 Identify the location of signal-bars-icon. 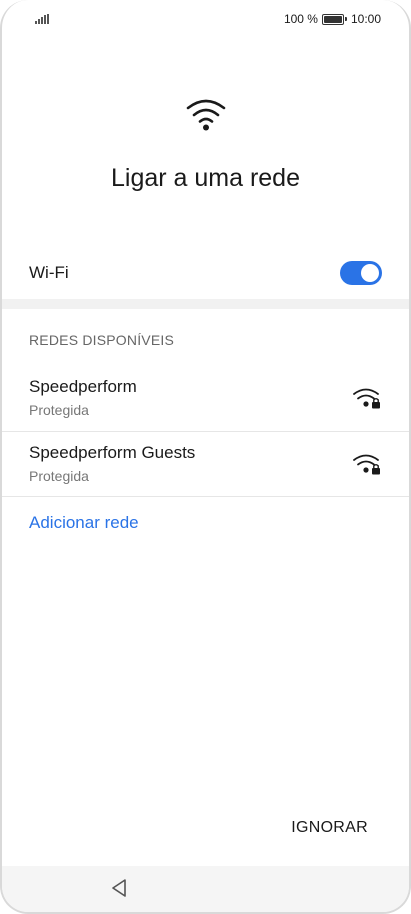
(42, 19).